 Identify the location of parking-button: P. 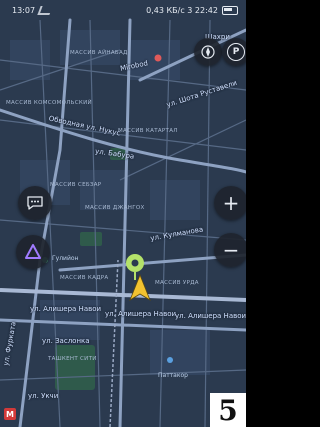
(234, 52).